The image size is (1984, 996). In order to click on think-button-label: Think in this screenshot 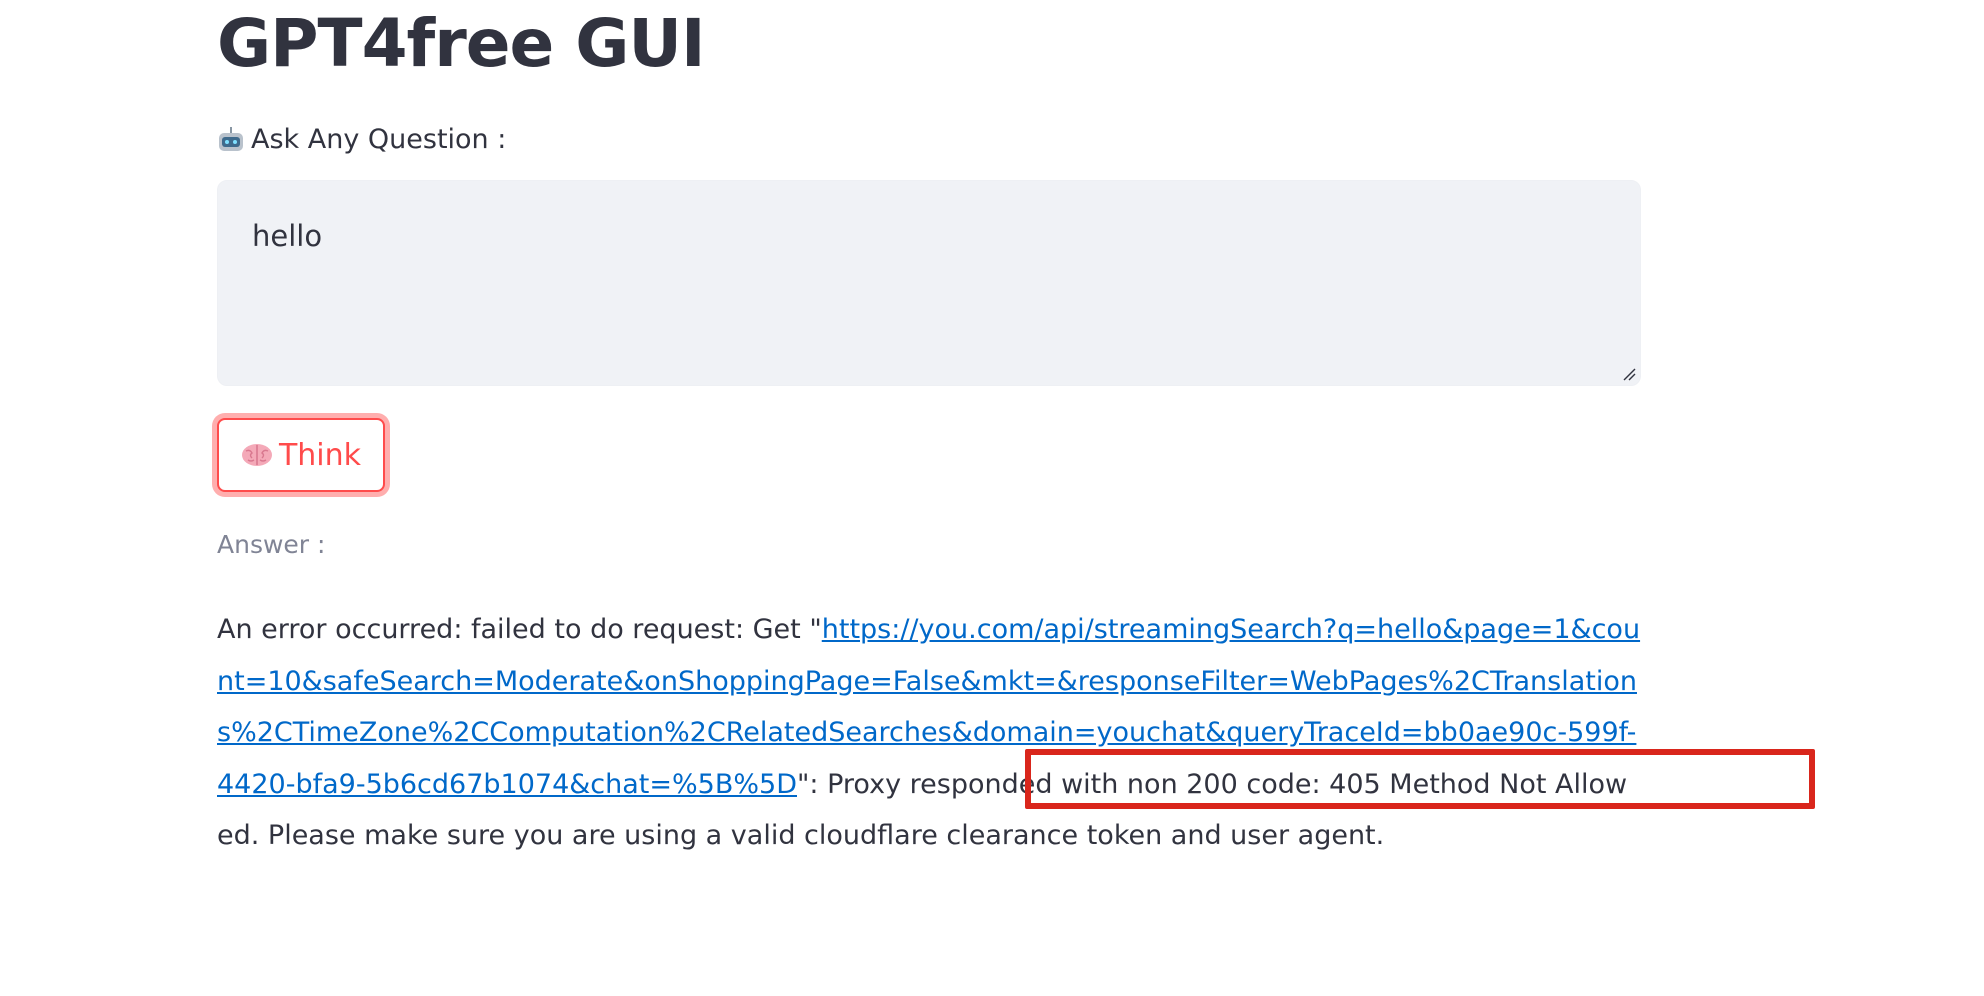, I will do `click(320, 455)`.